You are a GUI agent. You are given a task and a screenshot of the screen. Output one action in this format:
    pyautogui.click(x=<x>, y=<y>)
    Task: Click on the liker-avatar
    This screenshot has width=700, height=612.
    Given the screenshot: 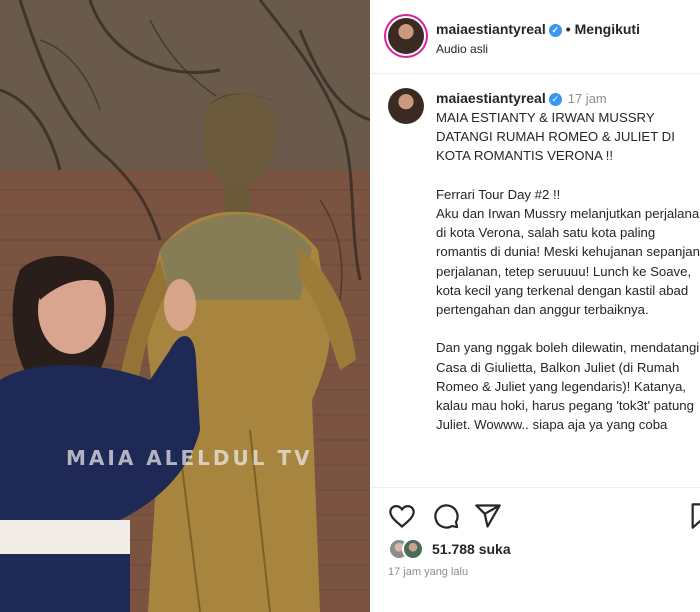 What is the action you would take?
    pyautogui.click(x=413, y=549)
    